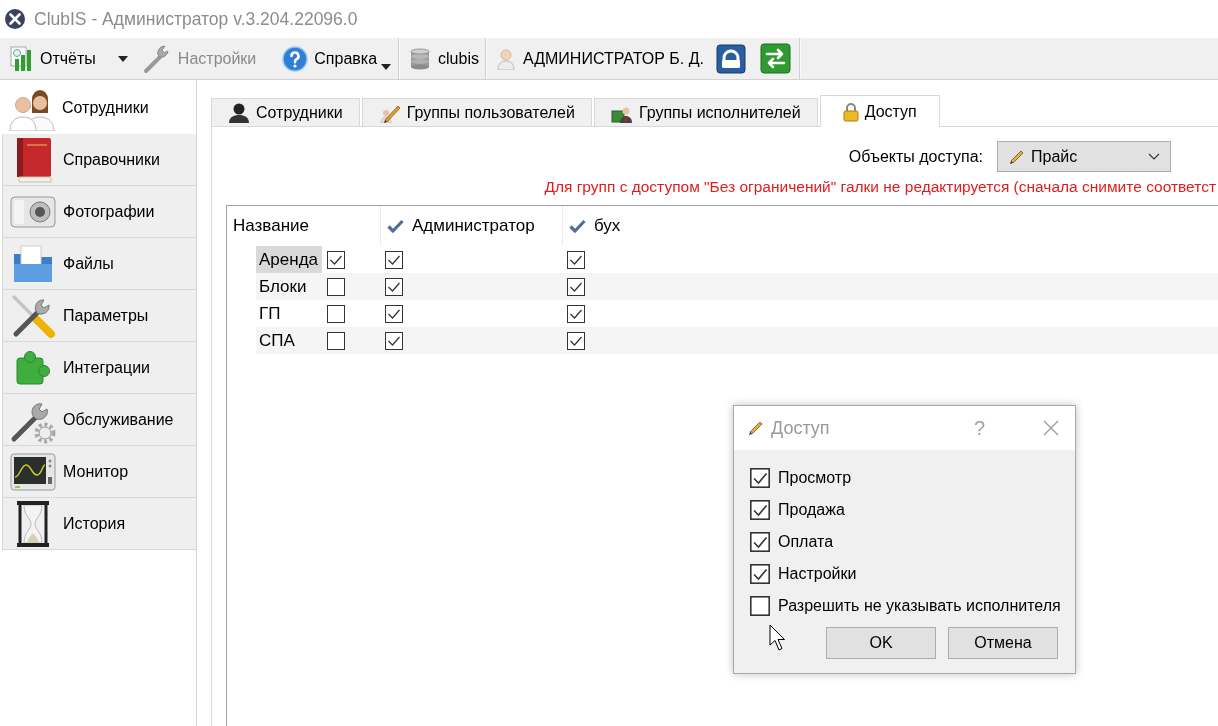 The image size is (1218, 726). I want to click on database-icon, so click(420, 58).